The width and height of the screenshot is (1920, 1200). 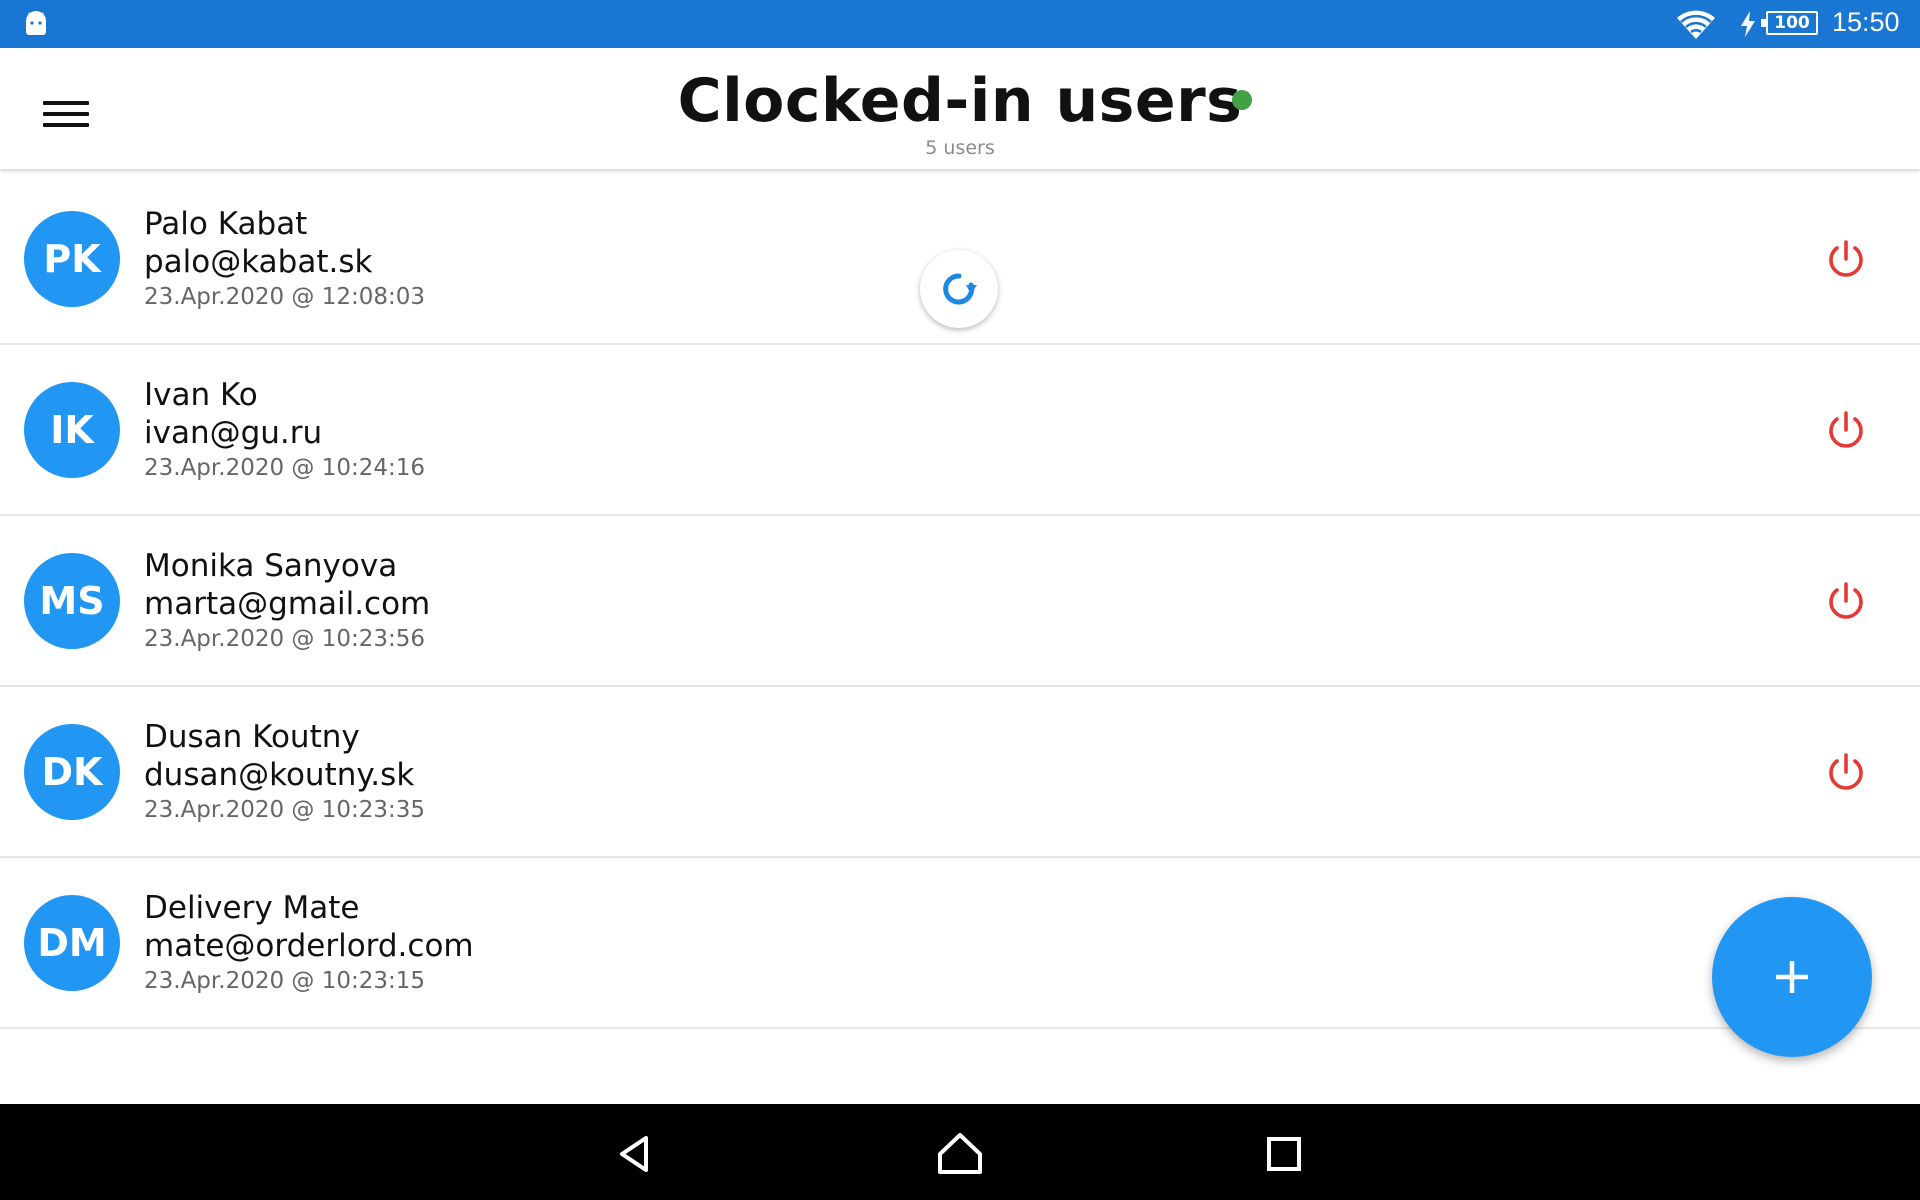 I want to click on user-email: dusan@koutny.sk, so click(x=279, y=775).